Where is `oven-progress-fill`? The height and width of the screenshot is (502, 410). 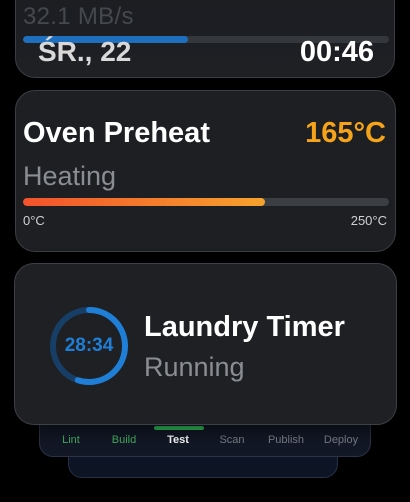
oven-progress-fill is located at coordinates (144, 202).